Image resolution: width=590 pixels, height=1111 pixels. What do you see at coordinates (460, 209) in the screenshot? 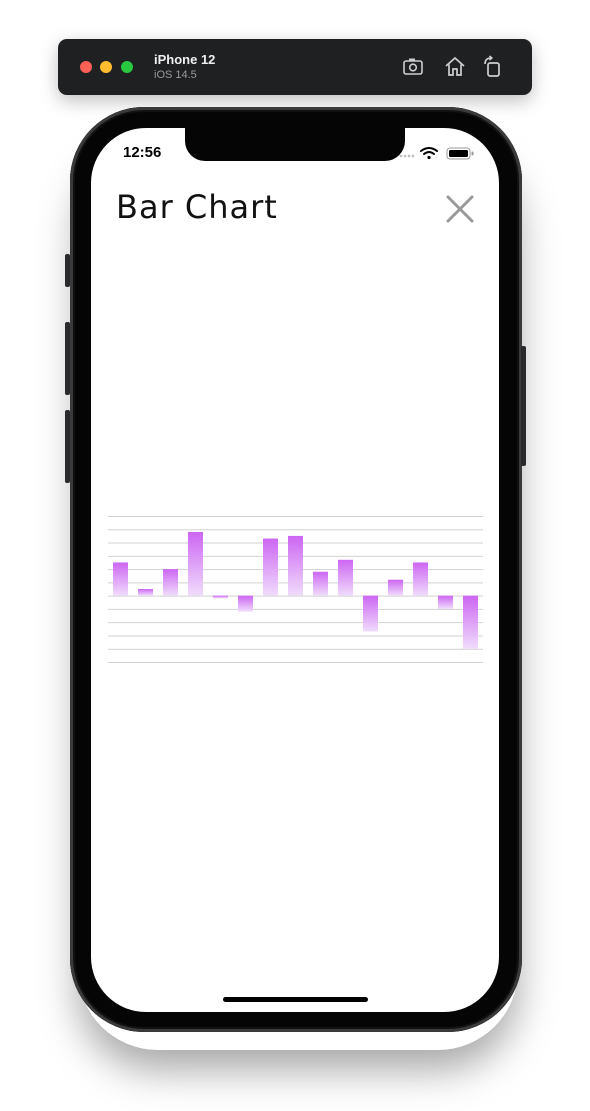
I see `close-icon` at bounding box center [460, 209].